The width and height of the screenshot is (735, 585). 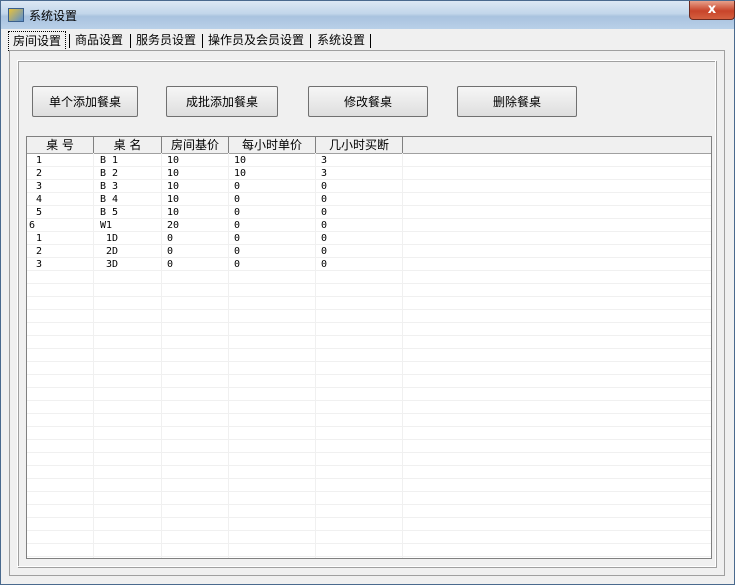 What do you see at coordinates (256, 40) in the screenshot?
I see `tab-operator-member-settings: 操作员及会员设置` at bounding box center [256, 40].